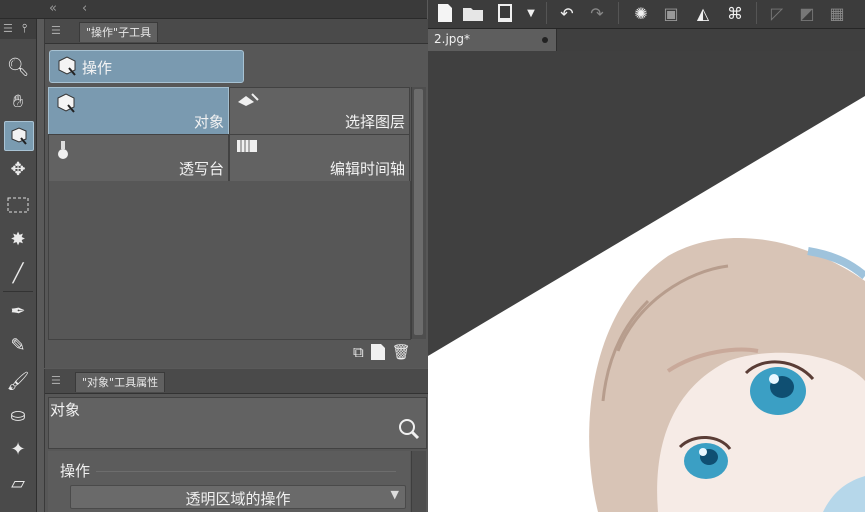  What do you see at coordinates (208, 122) in the screenshot?
I see `sub-tool-label: 对象` at bounding box center [208, 122].